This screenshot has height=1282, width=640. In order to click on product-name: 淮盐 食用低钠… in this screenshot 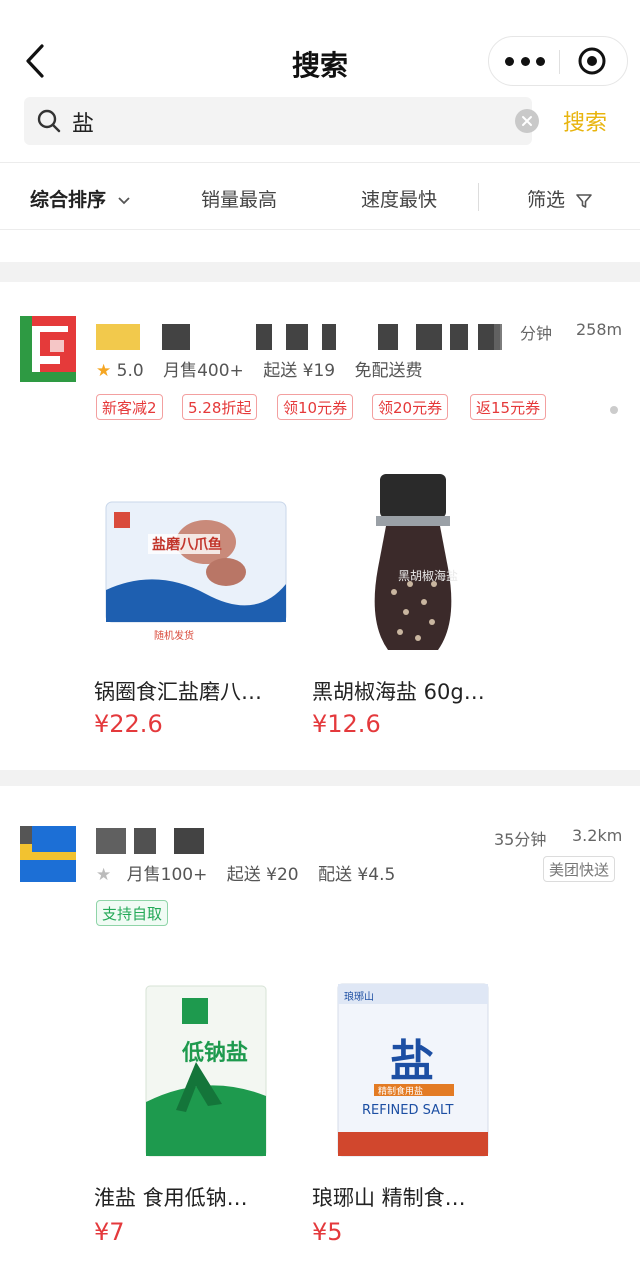, I will do `click(171, 1197)`.